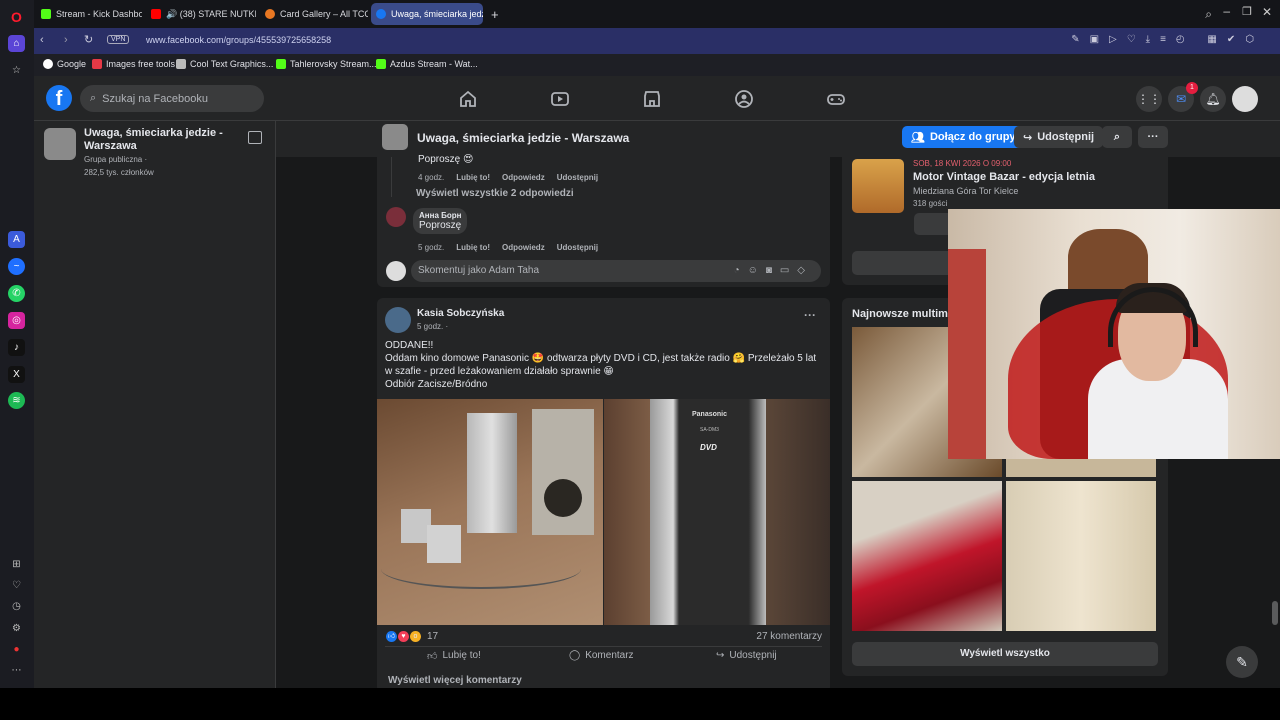  I want to click on post-author: Kasia Sobczyńska, so click(460, 313).